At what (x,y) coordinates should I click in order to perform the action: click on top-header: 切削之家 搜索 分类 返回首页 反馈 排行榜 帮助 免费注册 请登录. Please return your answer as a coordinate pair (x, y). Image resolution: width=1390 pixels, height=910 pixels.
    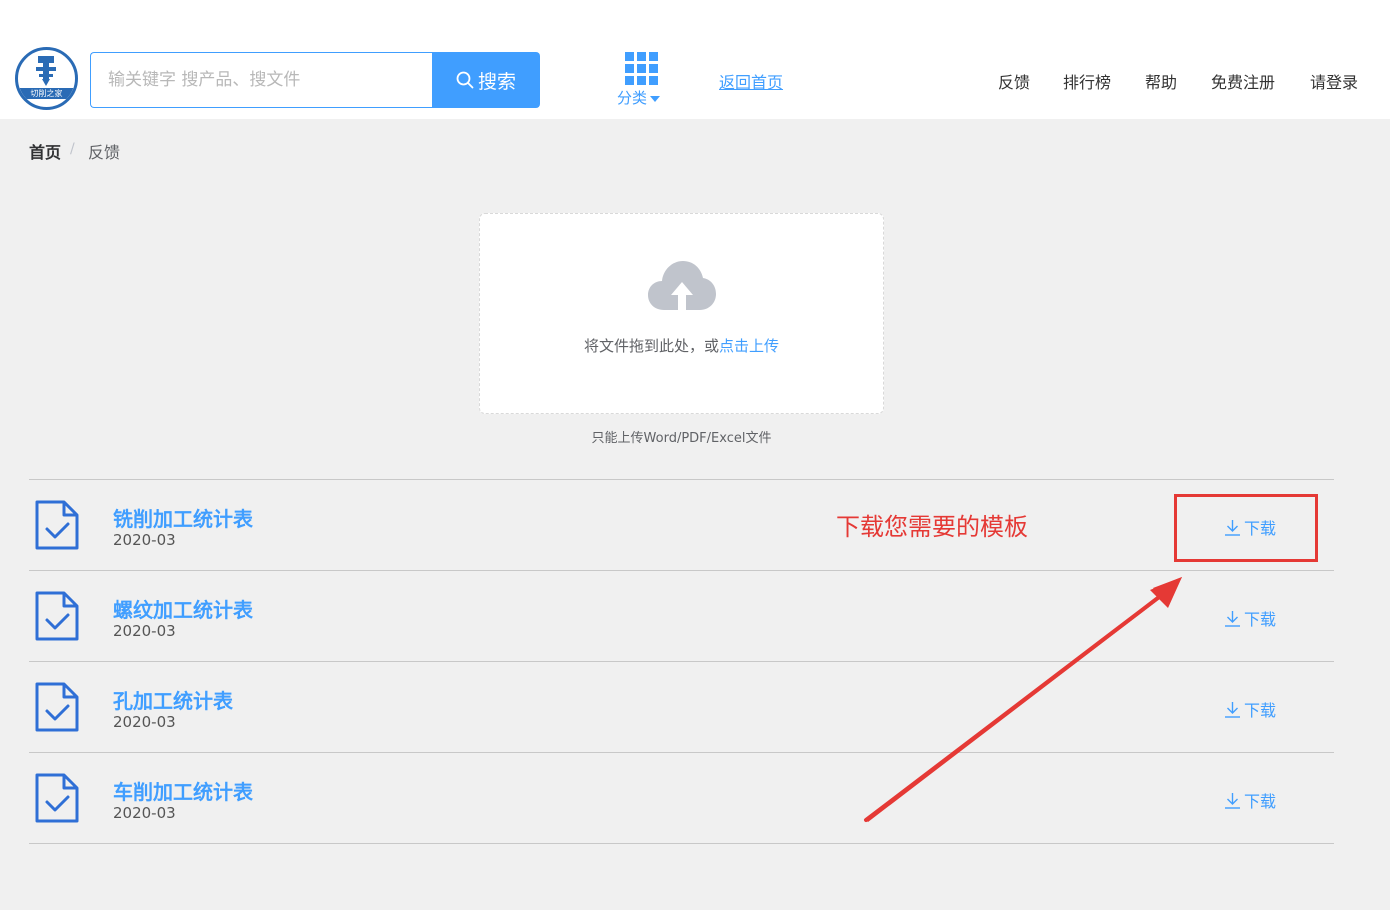
    Looking at the image, I should click on (695, 59).